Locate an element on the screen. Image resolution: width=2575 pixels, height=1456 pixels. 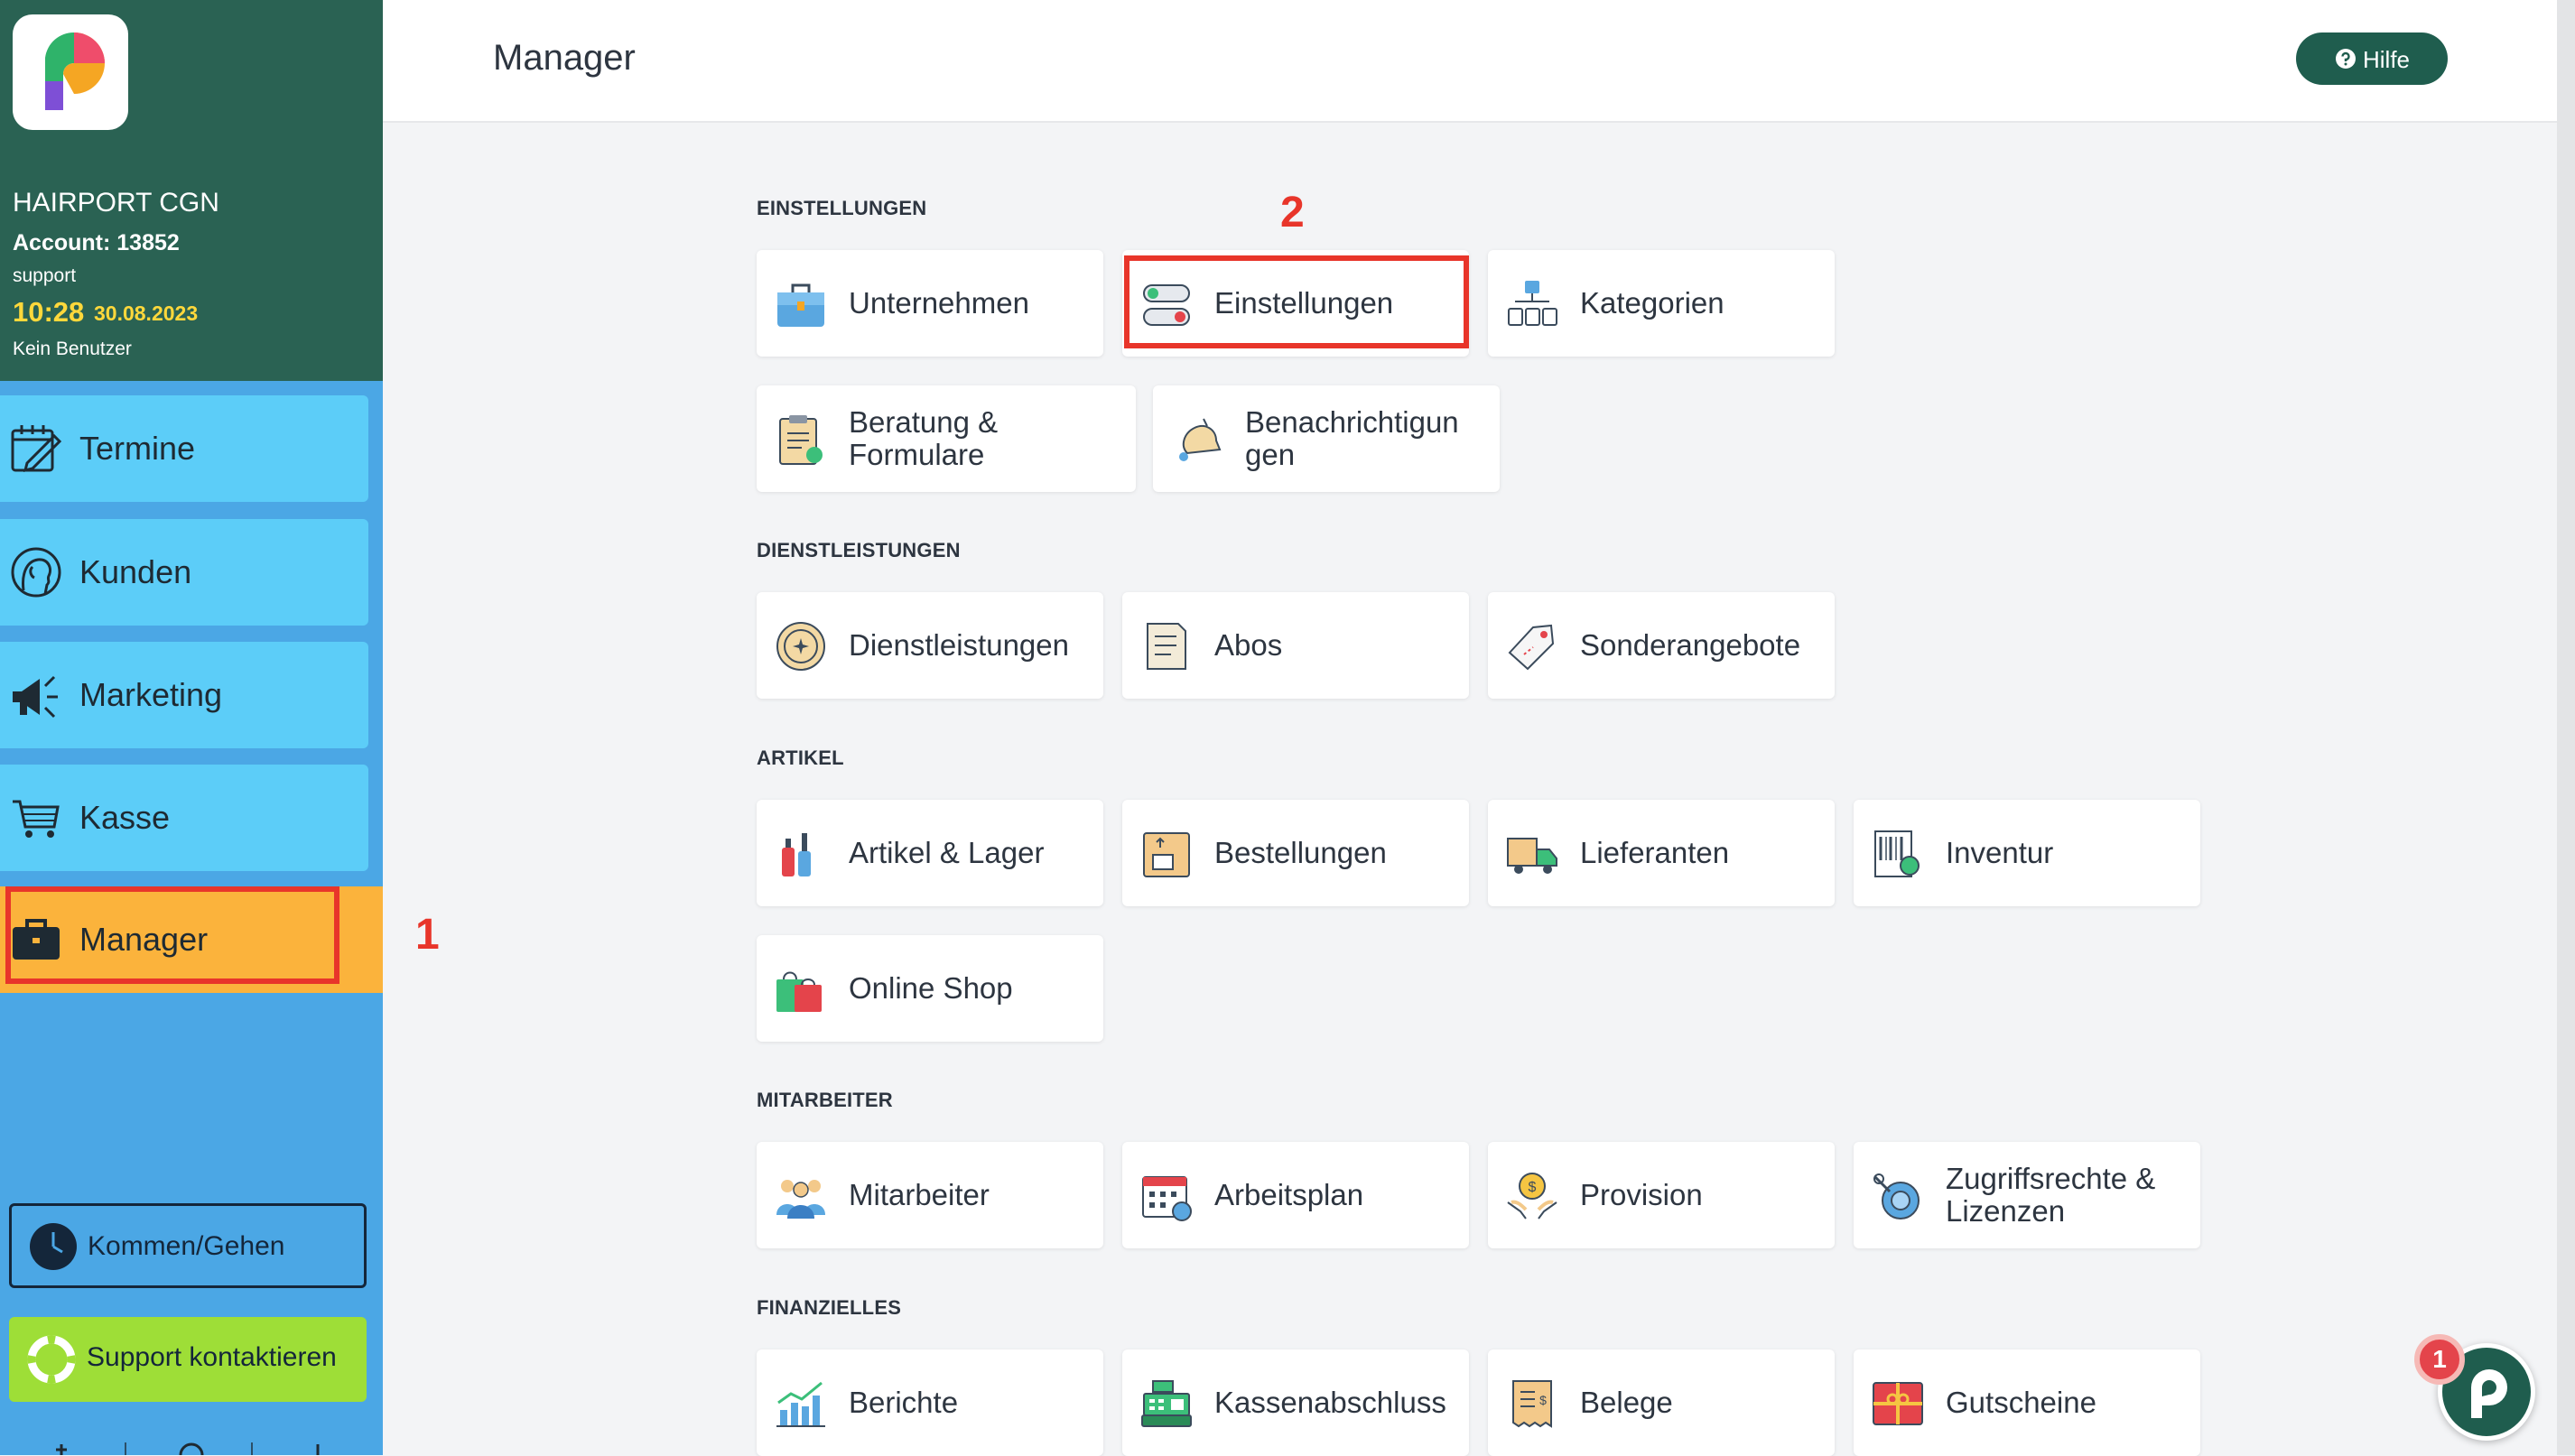
support-contact-button: Support kontaktieren is located at coordinates (188, 1359).